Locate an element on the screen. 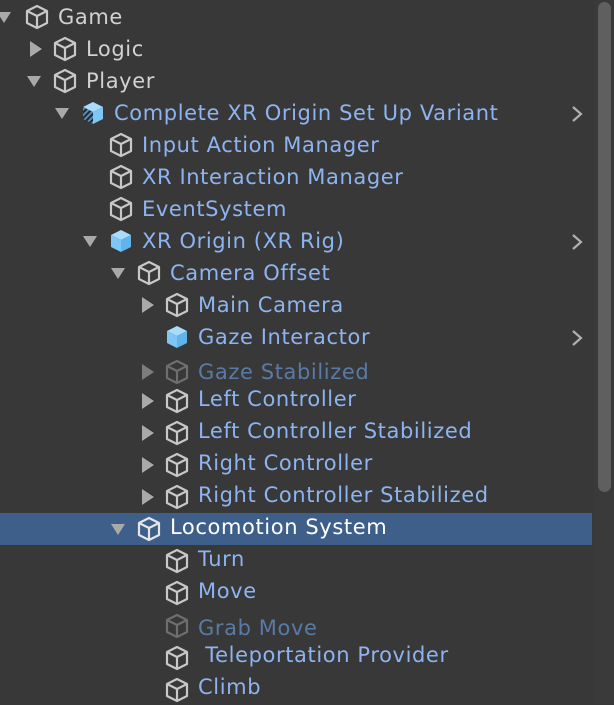 This screenshot has width=614, height=705. hierarchy-row-climb: Climb is located at coordinates (296, 689).